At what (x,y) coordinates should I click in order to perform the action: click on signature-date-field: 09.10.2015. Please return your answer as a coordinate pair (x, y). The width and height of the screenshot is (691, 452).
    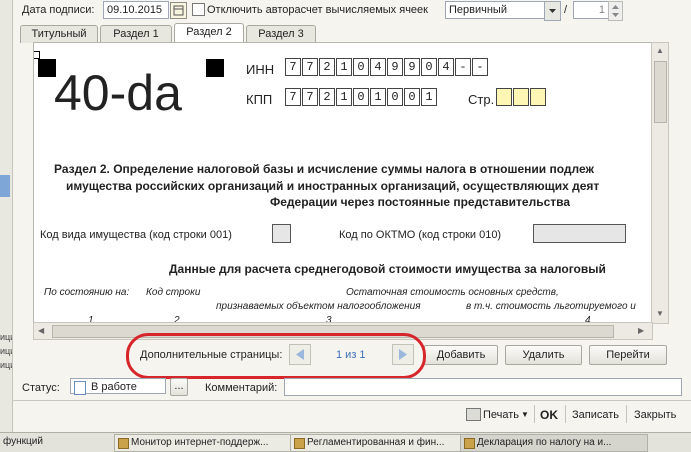
    Looking at the image, I should click on (136, 10).